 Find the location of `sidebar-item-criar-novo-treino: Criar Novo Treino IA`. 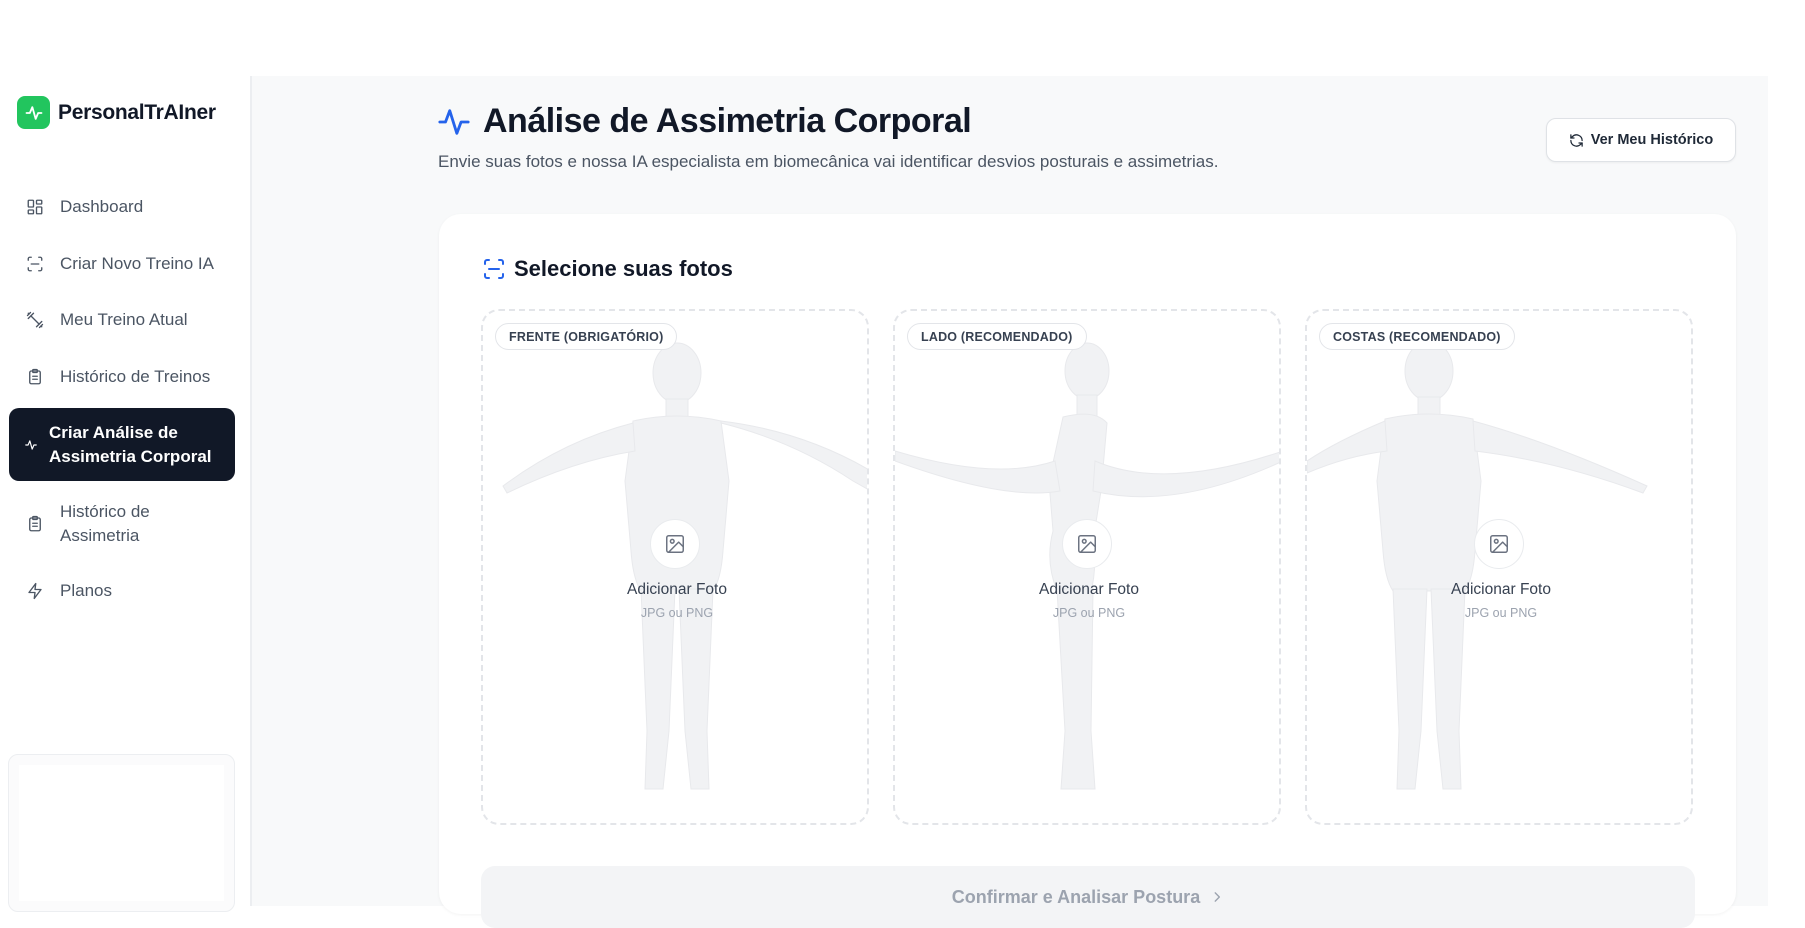

sidebar-item-criar-novo-treino: Criar Novo Treino IA is located at coordinates (122, 264).